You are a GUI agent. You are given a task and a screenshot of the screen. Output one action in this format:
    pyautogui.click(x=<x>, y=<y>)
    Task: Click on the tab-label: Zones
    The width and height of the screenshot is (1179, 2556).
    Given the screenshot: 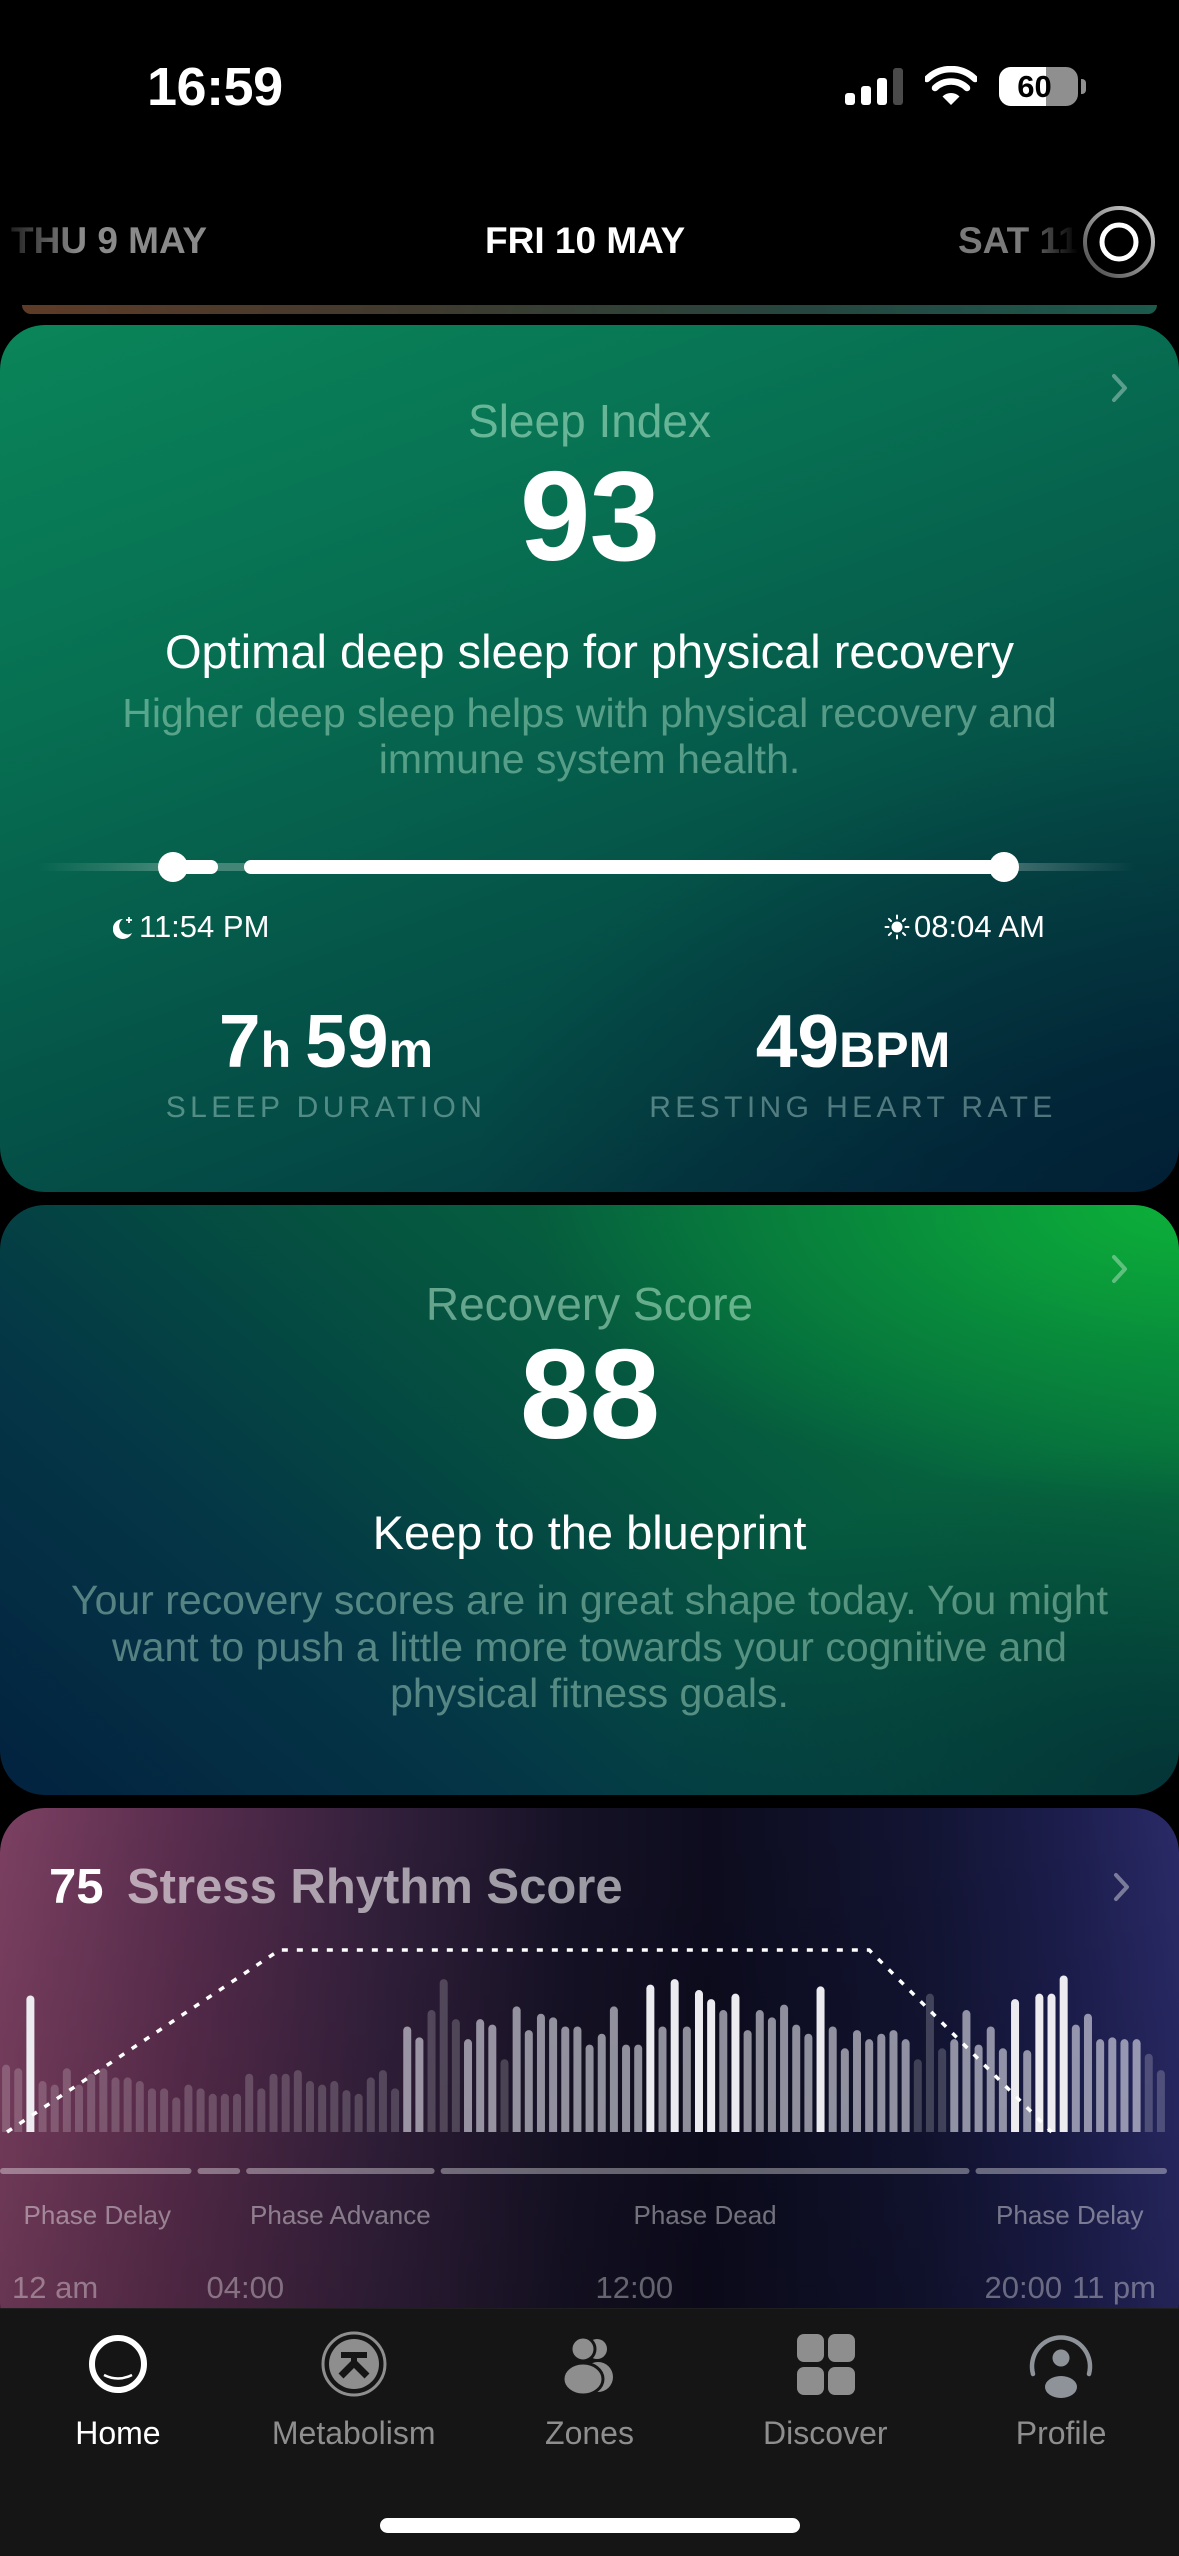 What is the action you would take?
    pyautogui.click(x=589, y=2433)
    